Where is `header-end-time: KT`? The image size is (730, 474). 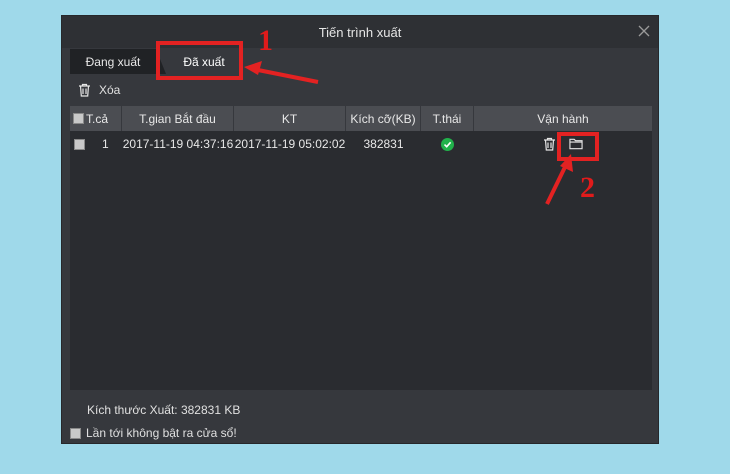
header-end-time: KT is located at coordinates (290, 118).